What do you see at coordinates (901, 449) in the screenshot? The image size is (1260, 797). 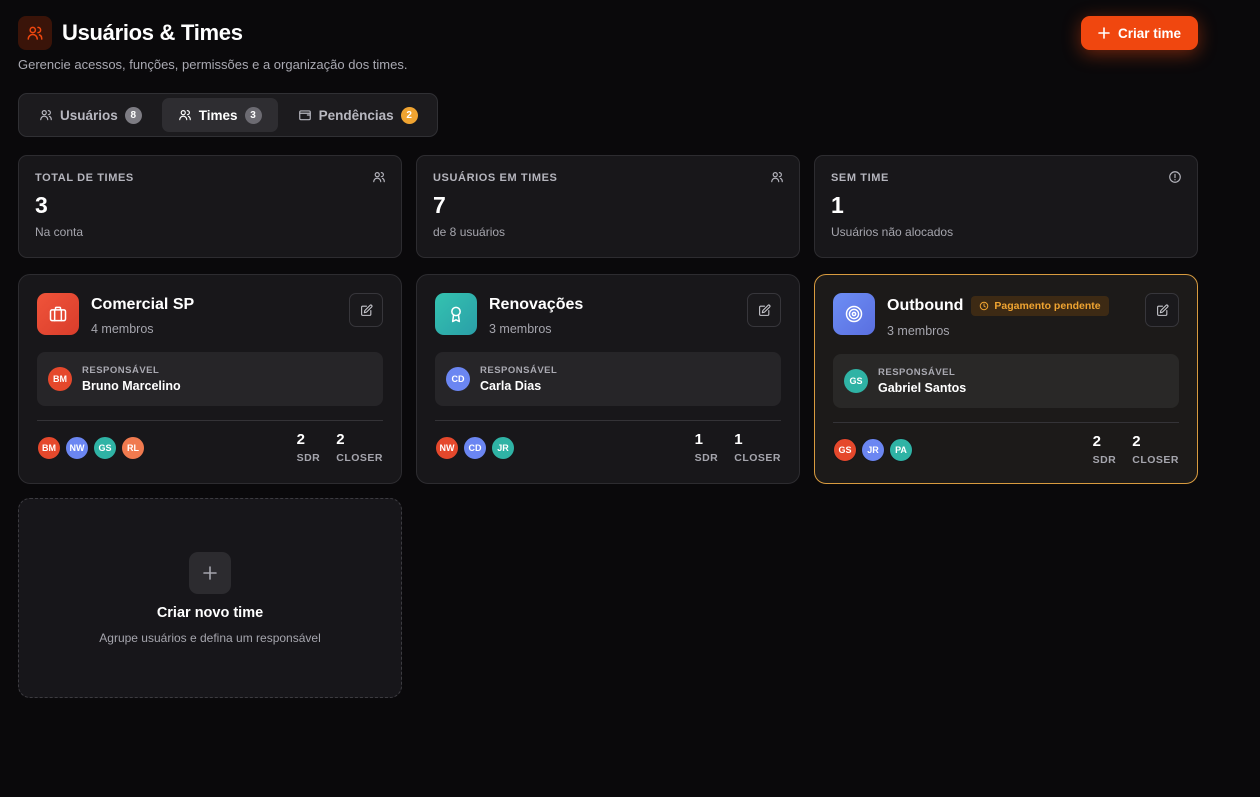 I see `avatar: PA` at bounding box center [901, 449].